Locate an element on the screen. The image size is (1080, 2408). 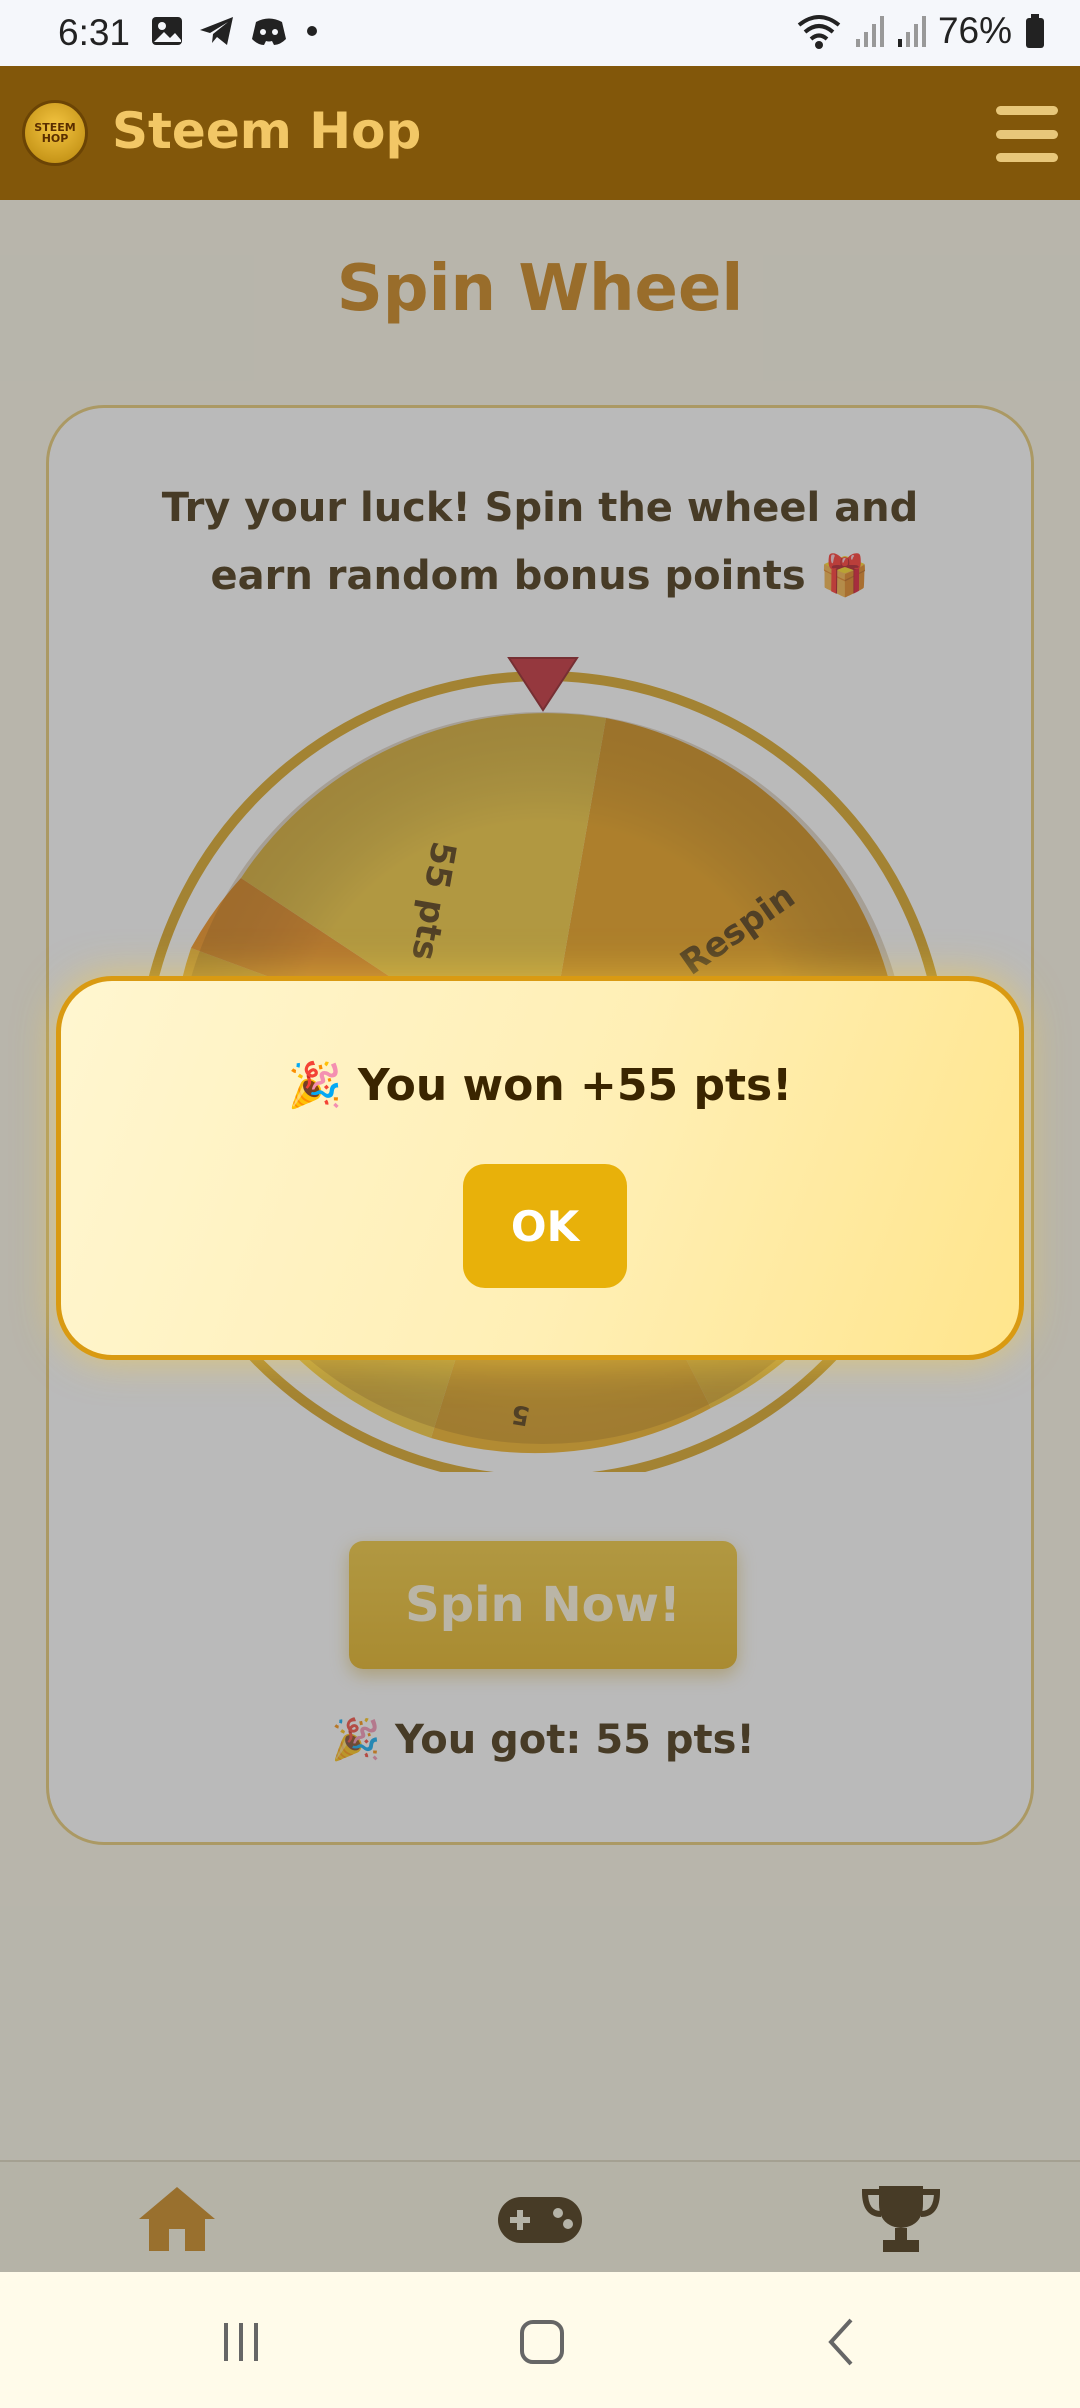
status-system-icons: 76% is located at coordinates (921, 31).